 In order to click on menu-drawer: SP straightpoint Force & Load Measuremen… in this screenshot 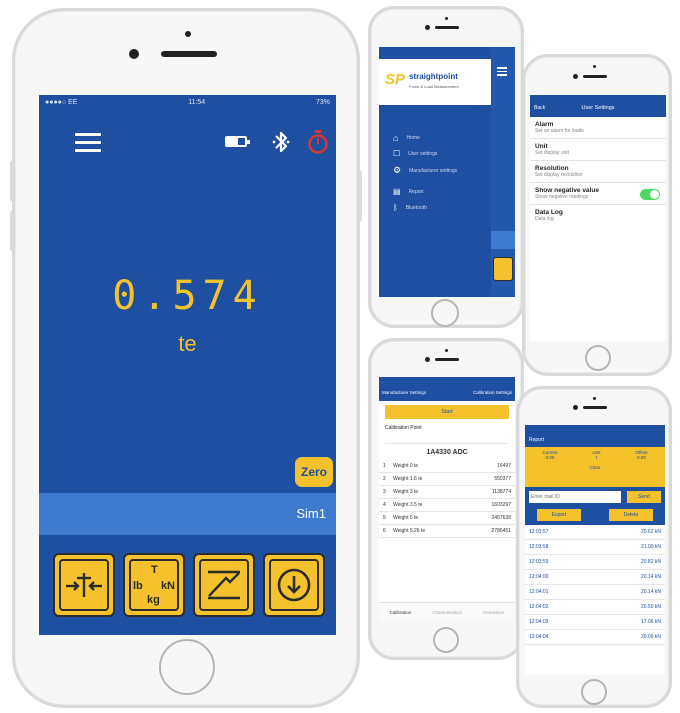, I will do `click(435, 172)`.